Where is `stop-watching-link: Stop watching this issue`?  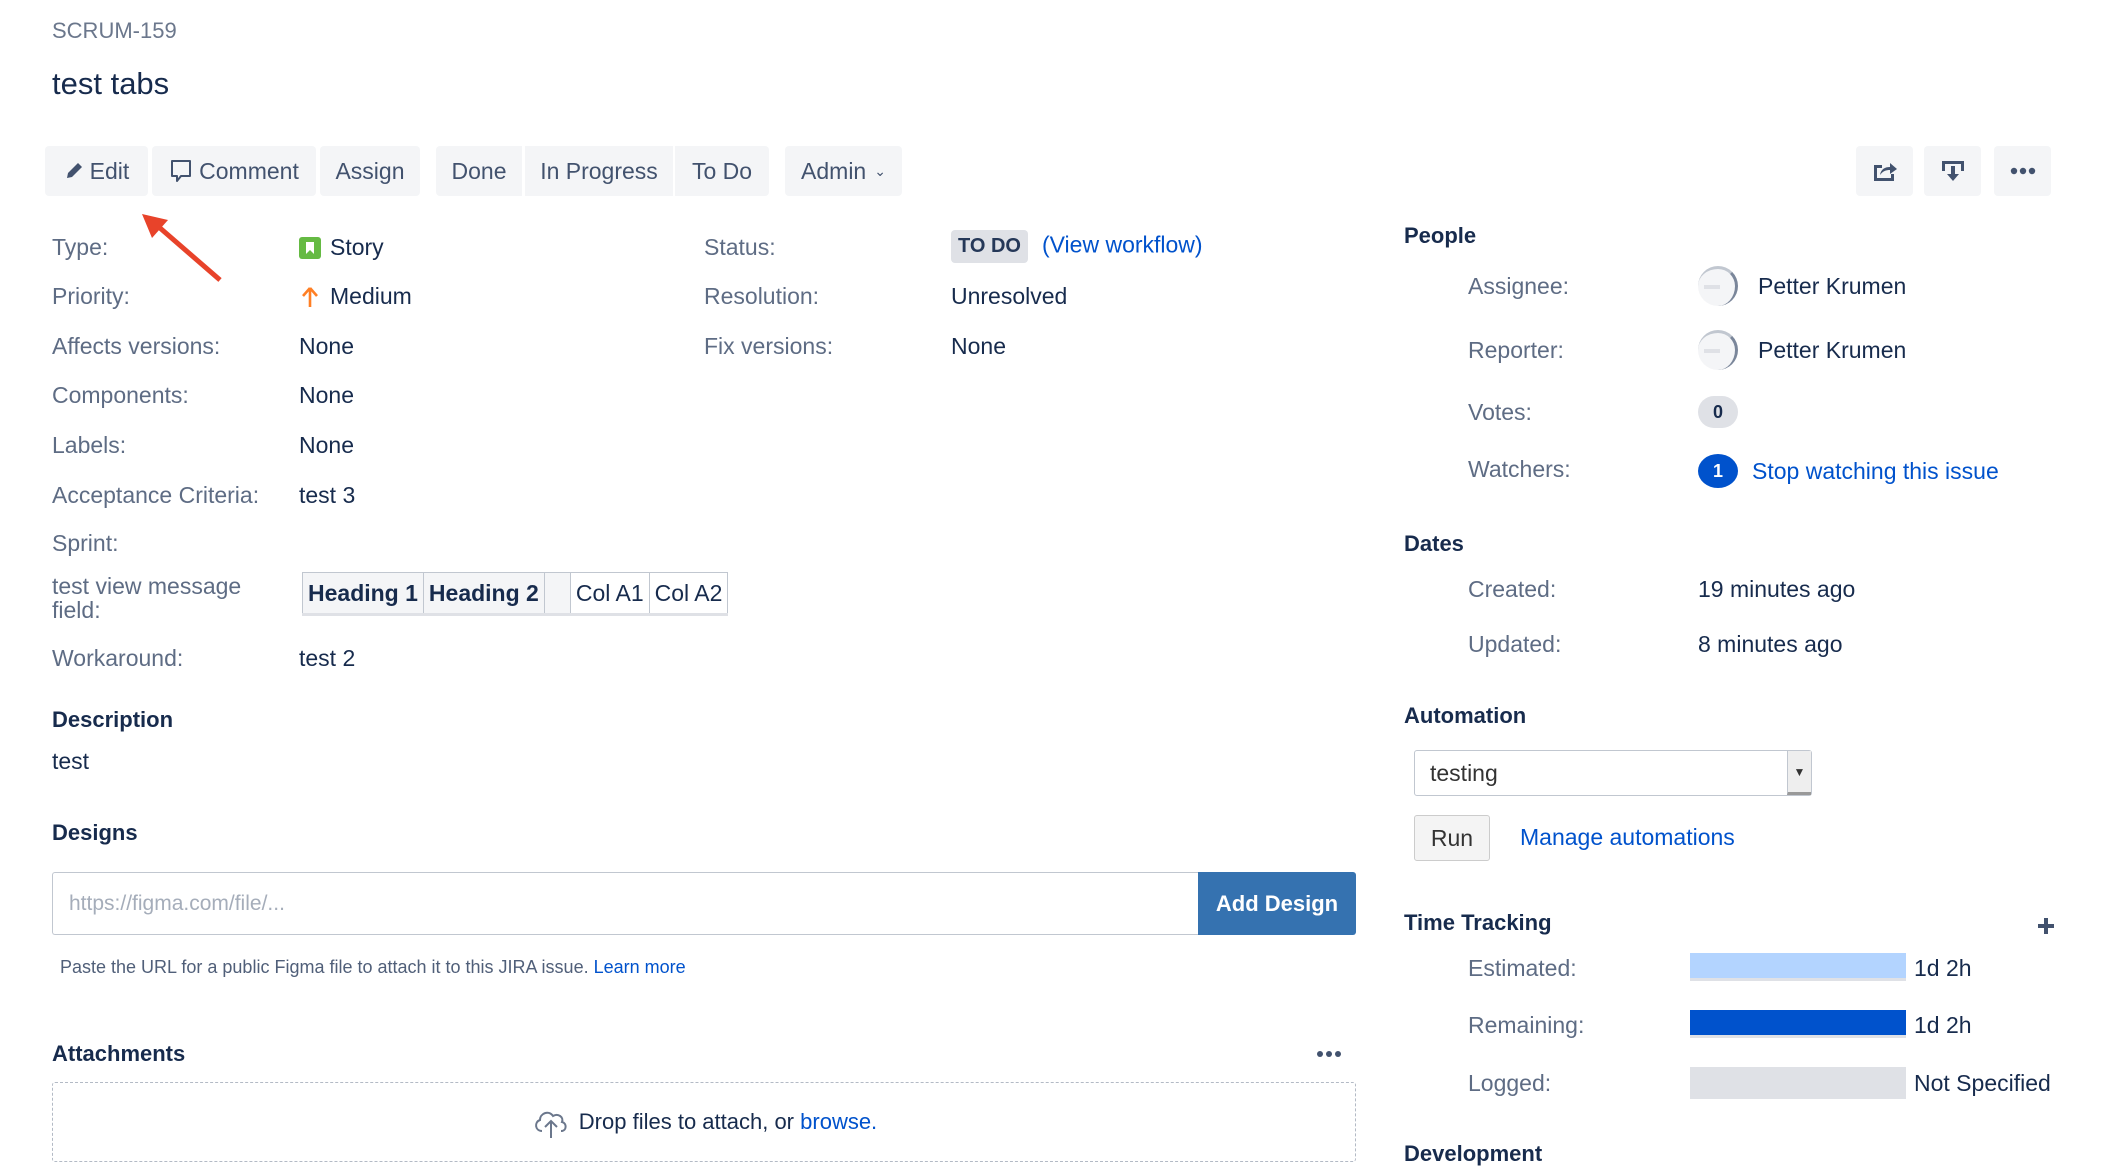
stop-watching-link: Stop watching this issue is located at coordinates (1875, 471).